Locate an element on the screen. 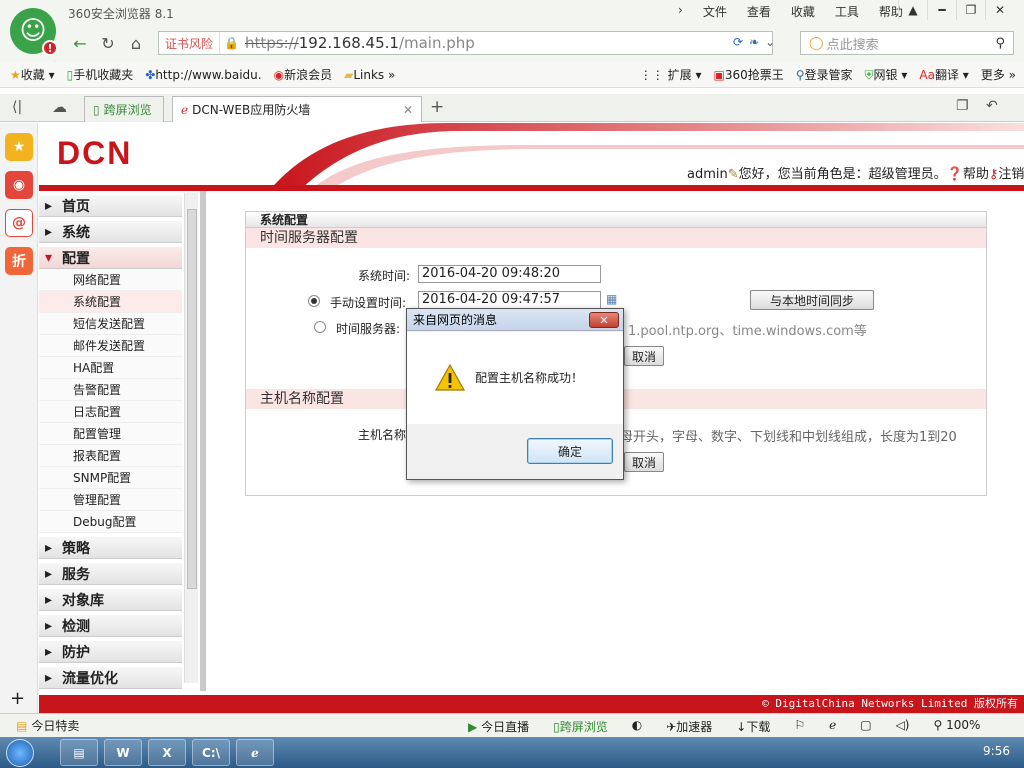  search-input: ◯ 点此搜索 ⚲ is located at coordinates (907, 43).